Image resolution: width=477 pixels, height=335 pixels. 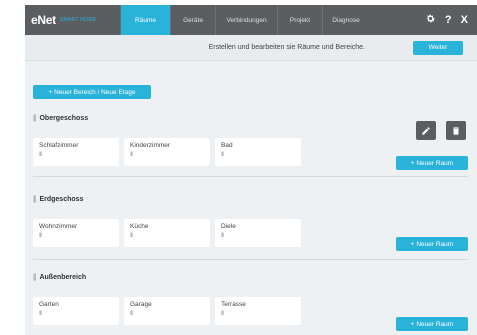 I want to click on room-name: Küche, so click(x=139, y=226).